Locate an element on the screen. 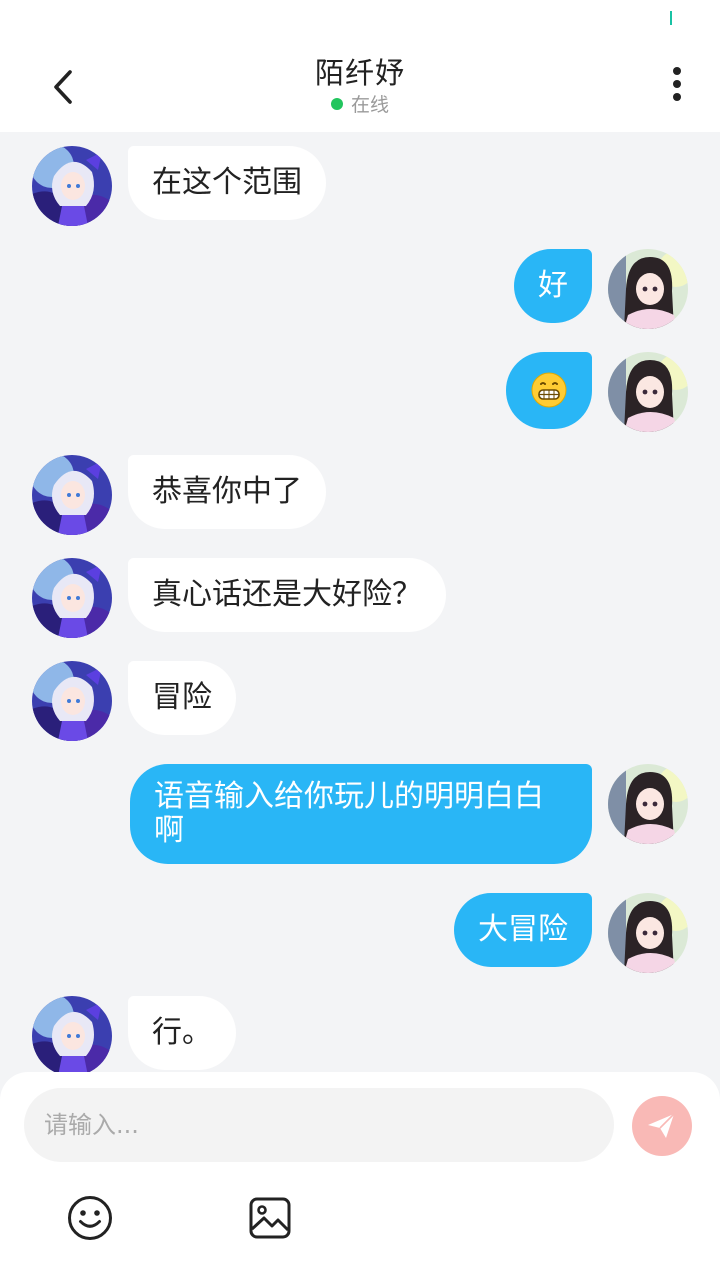 This screenshot has height=1280, width=720. chat-header: 陌纤妤 在线 is located at coordinates (360, 84).